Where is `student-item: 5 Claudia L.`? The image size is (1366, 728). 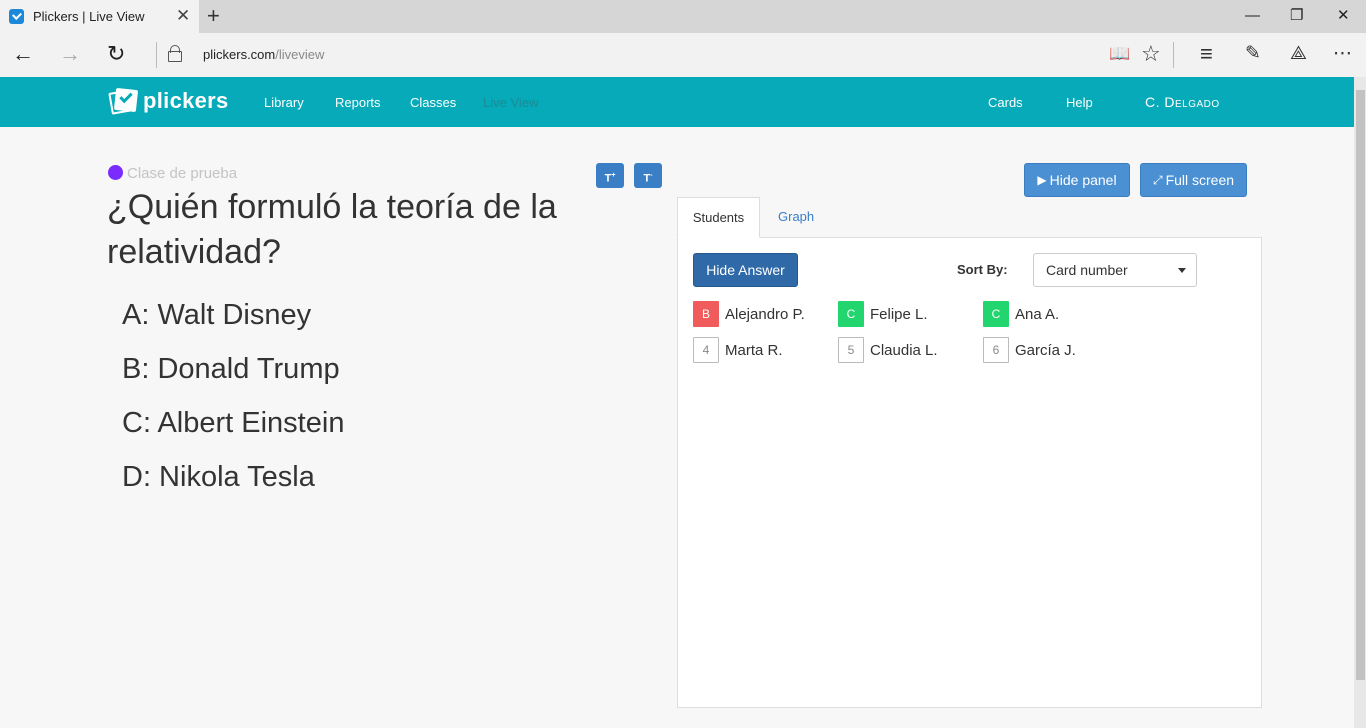 student-item: 5 Claudia L. is located at coordinates (888, 350).